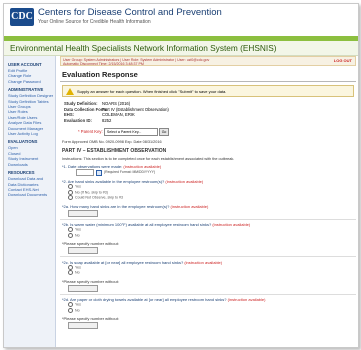  What do you see at coordinates (210, 121) in the screenshot?
I see `info-evaluation-id: Evaluation ID: 8252` at bounding box center [210, 121].